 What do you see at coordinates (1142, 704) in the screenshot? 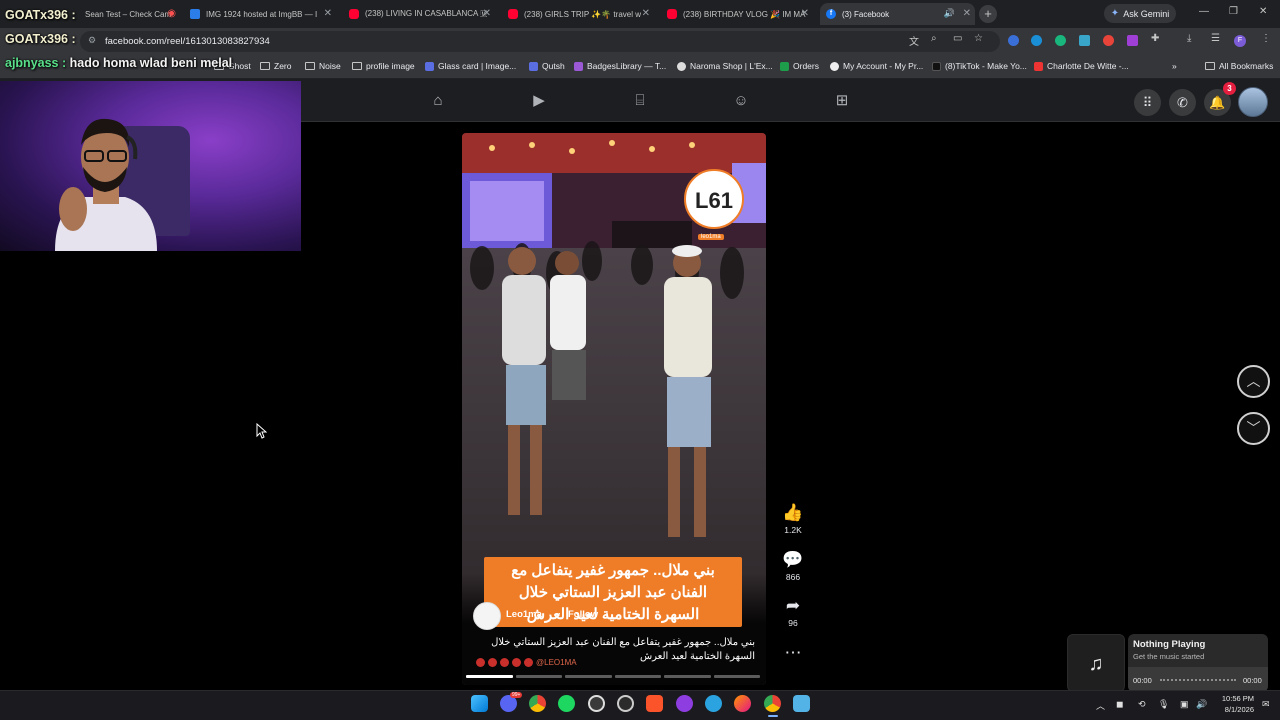
I see `back-icon: ⟲` at bounding box center [1142, 704].